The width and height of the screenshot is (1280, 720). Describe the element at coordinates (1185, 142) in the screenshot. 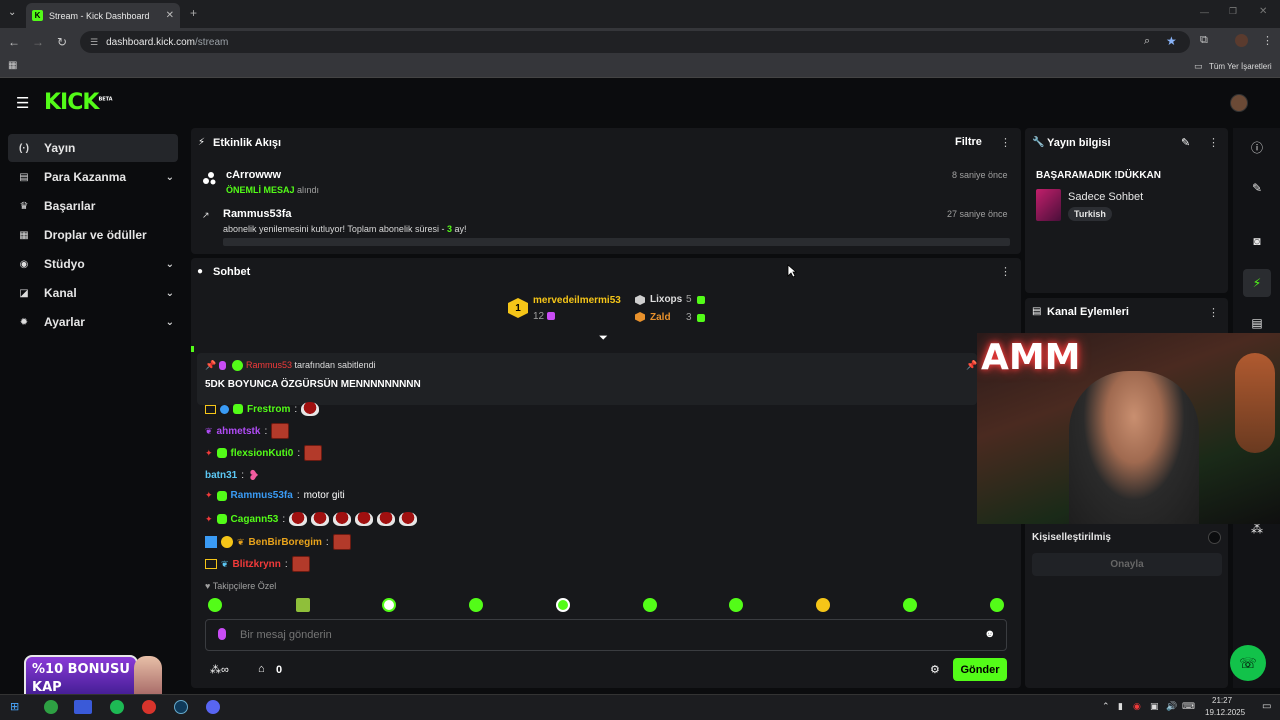

I see `edit-icon: ✎` at that location.